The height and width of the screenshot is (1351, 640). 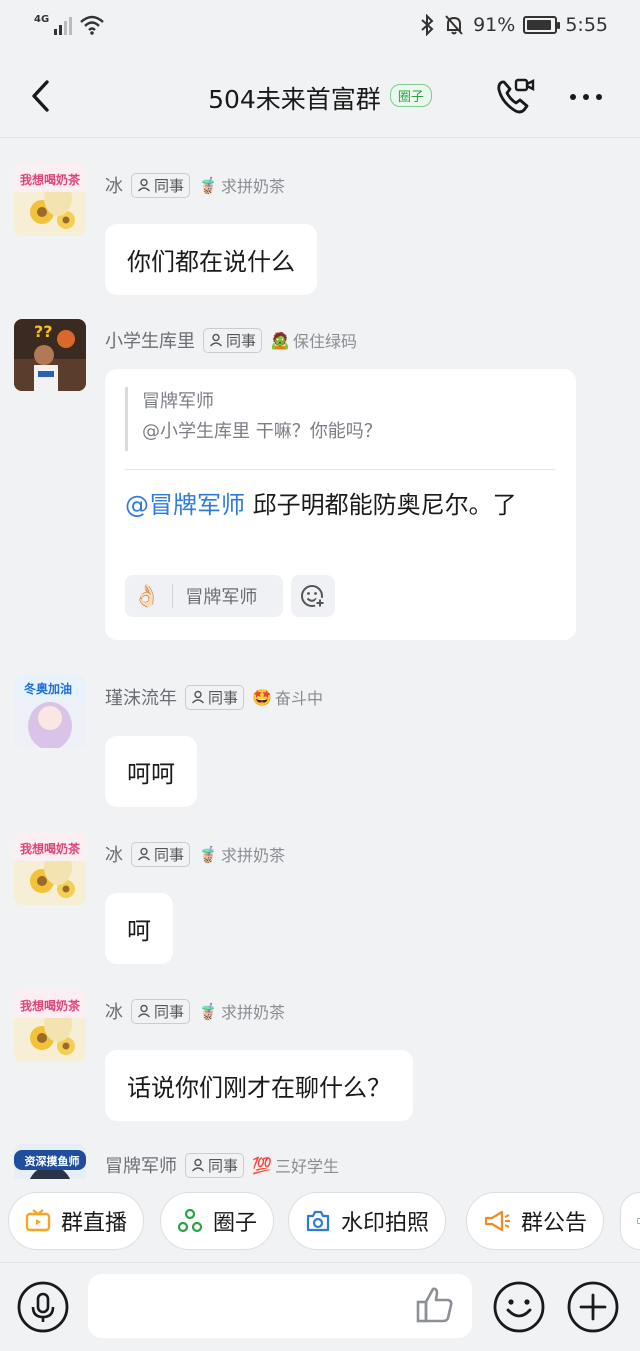 I want to click on battery-icon, so click(x=542, y=25).